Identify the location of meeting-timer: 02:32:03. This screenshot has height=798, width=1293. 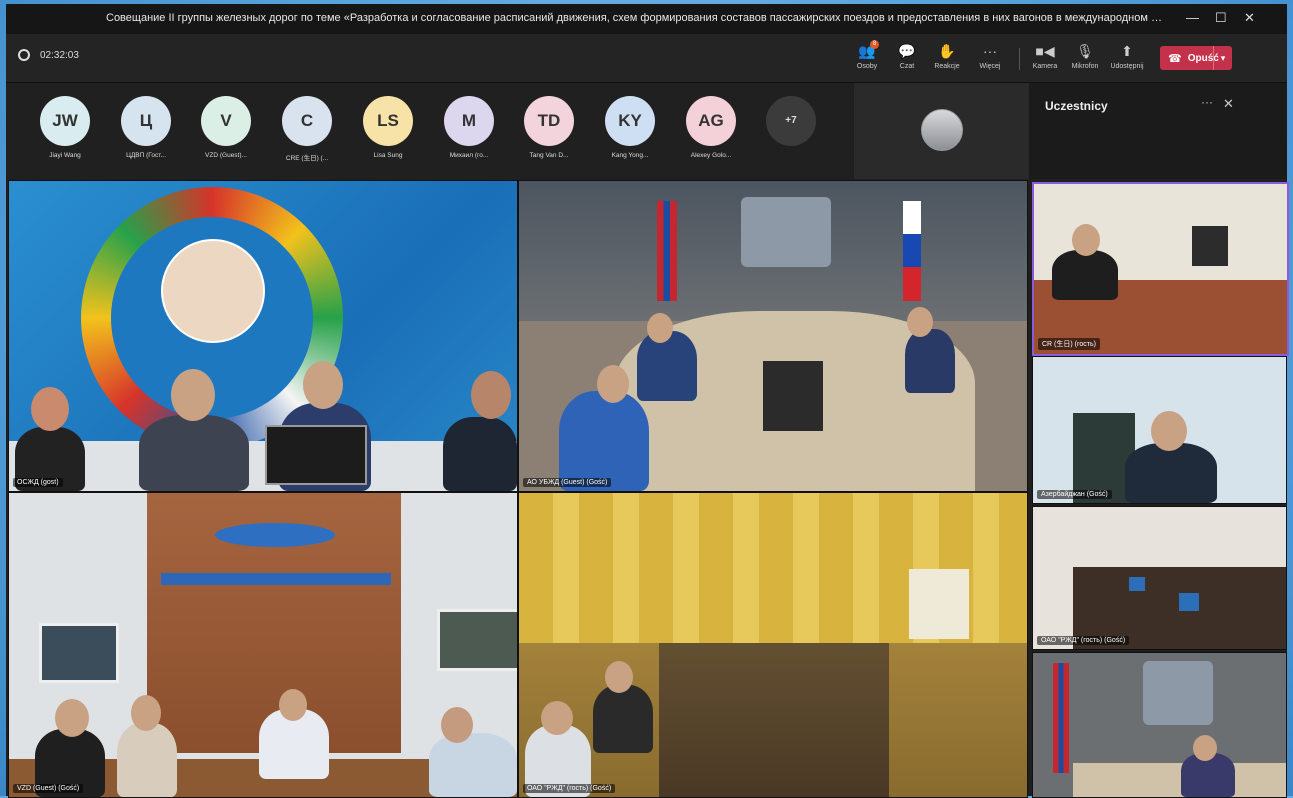
(48, 55).